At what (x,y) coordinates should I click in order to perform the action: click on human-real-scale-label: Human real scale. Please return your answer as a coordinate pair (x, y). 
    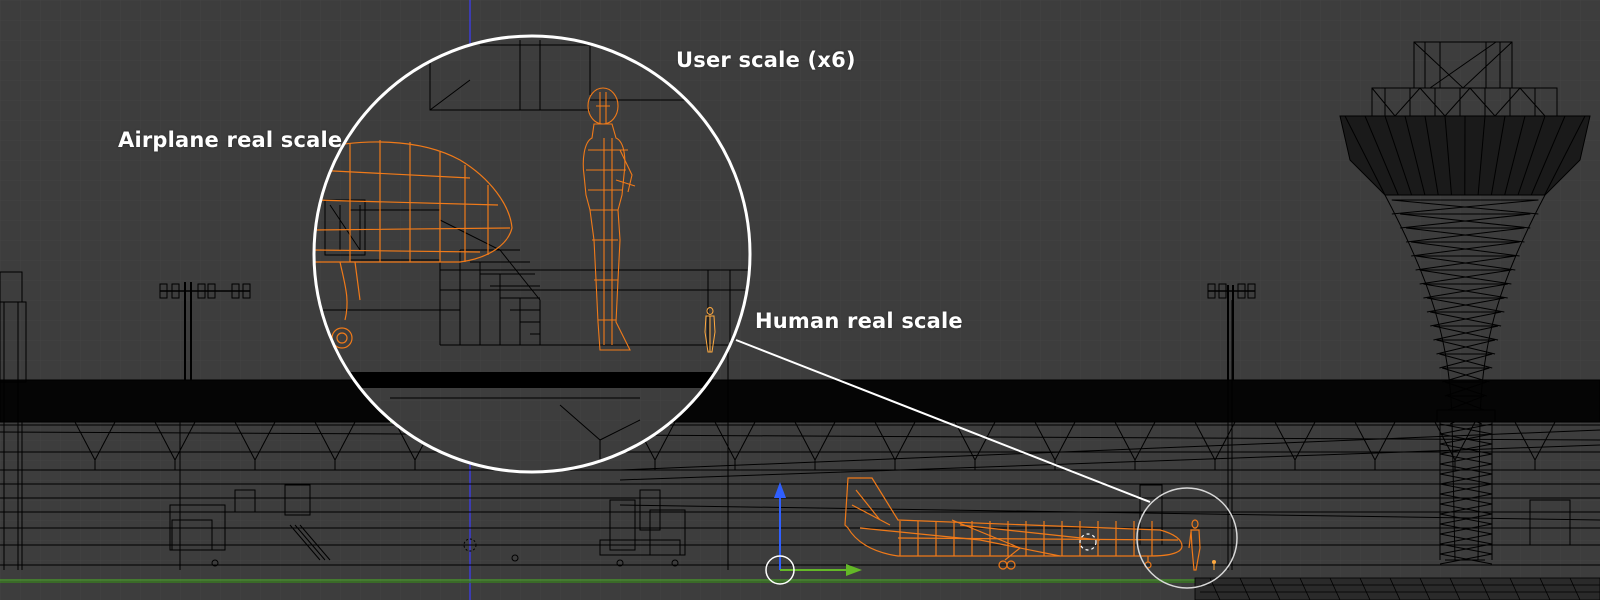
    Looking at the image, I should click on (859, 321).